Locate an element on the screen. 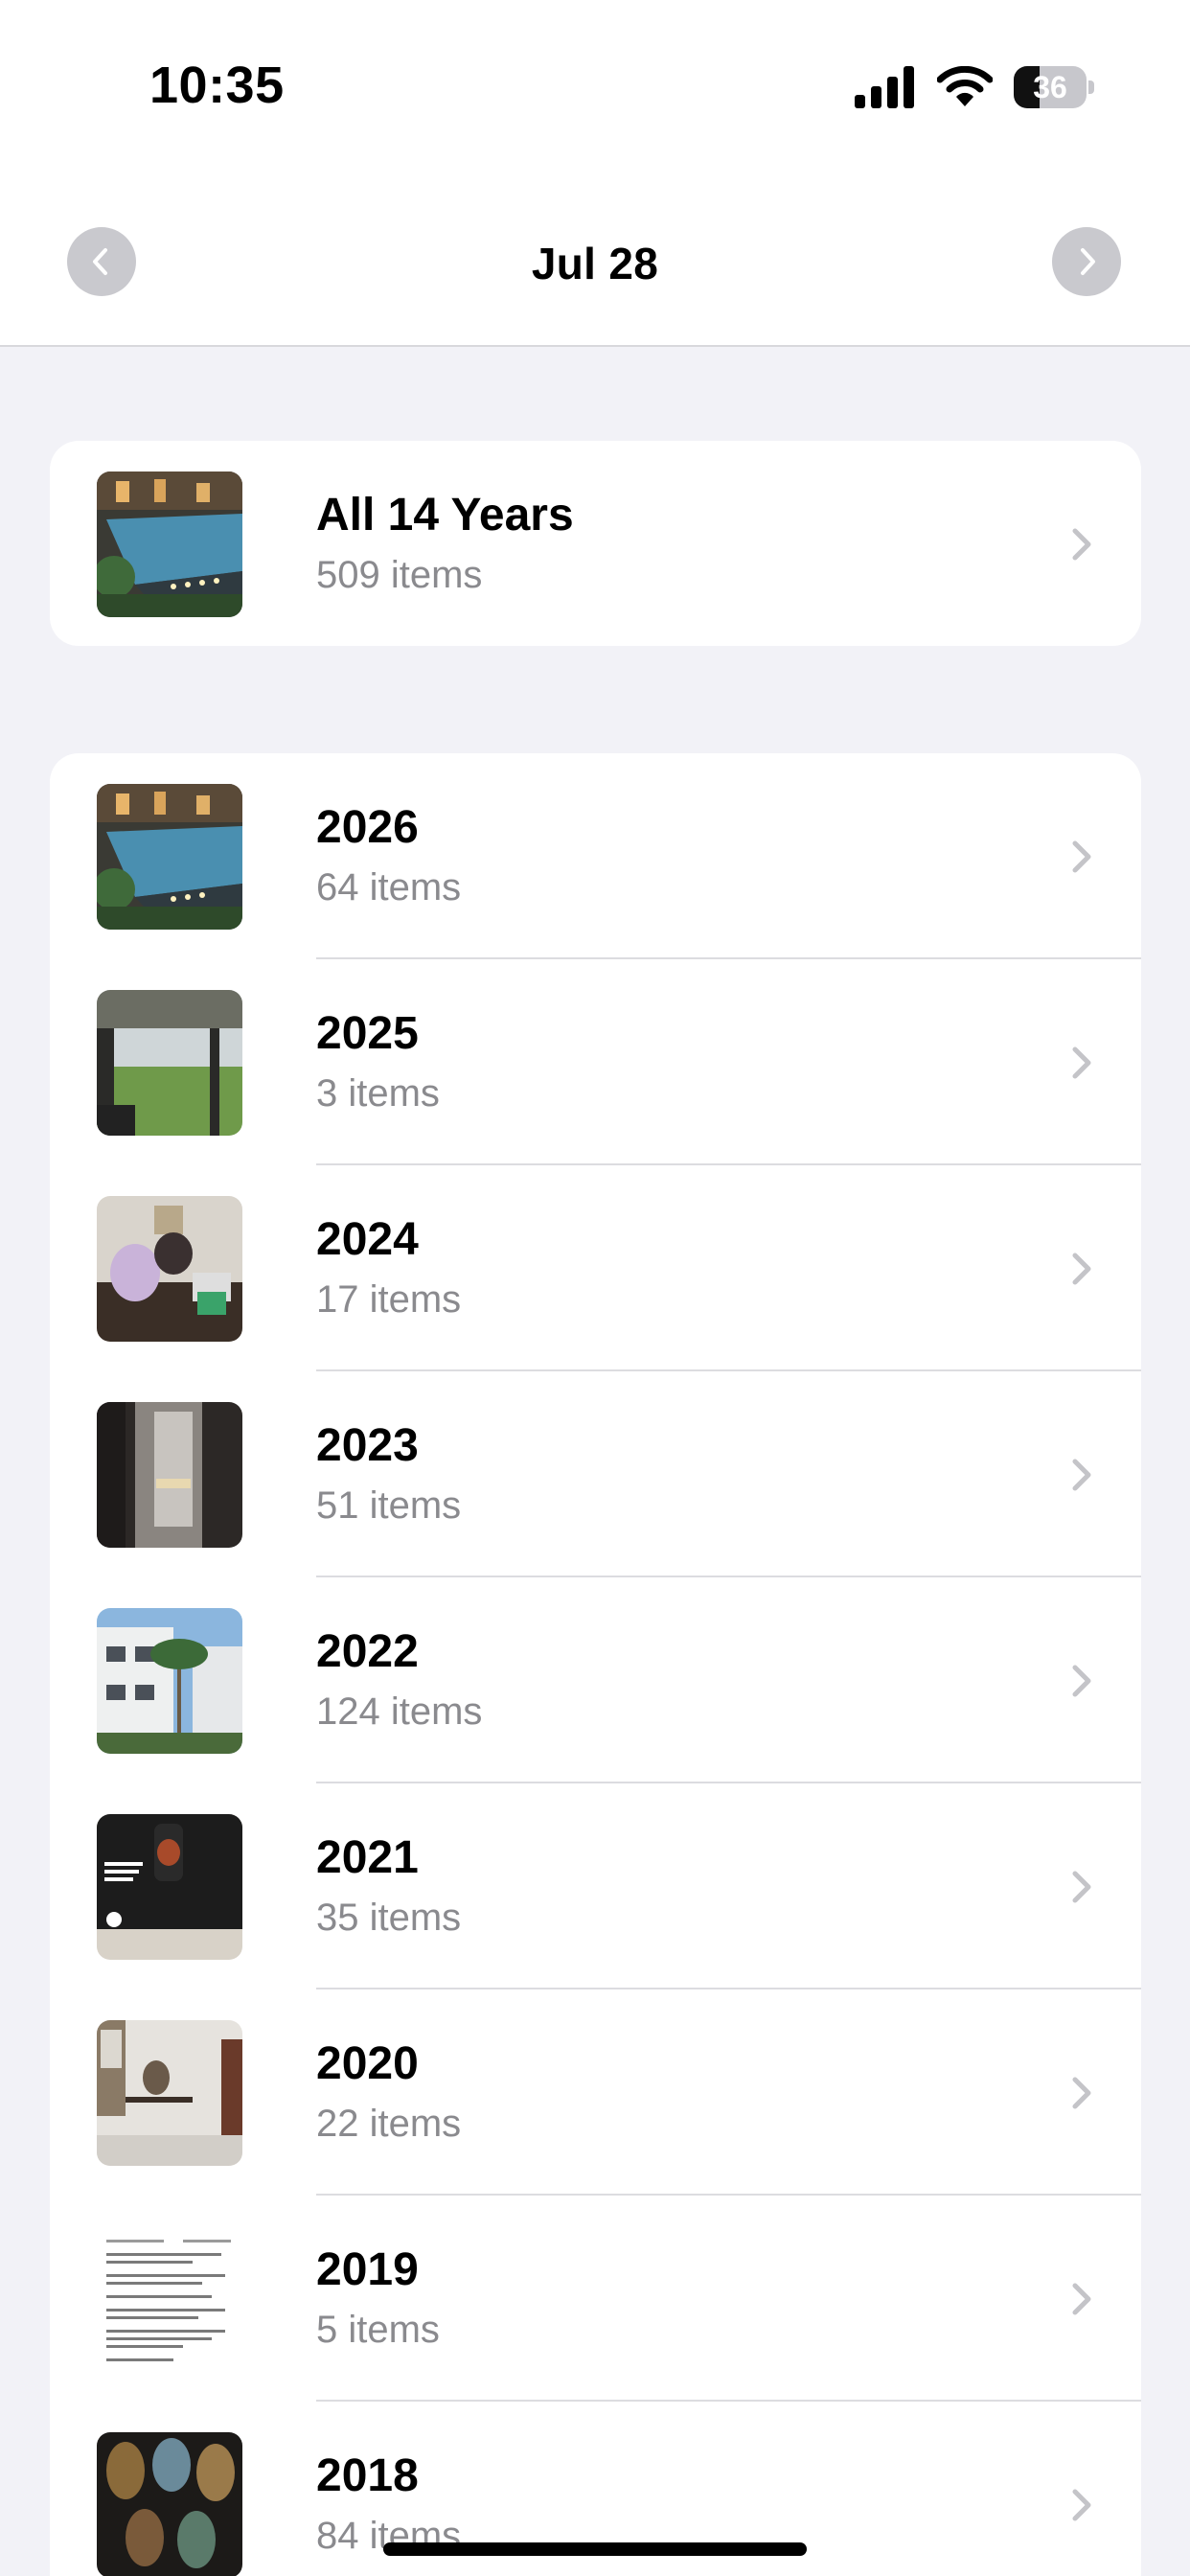  all-years-card: All 14 Years 509 items is located at coordinates (595, 543).